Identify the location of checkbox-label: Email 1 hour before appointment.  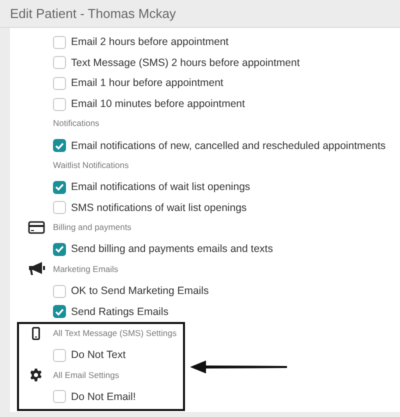
(147, 83).